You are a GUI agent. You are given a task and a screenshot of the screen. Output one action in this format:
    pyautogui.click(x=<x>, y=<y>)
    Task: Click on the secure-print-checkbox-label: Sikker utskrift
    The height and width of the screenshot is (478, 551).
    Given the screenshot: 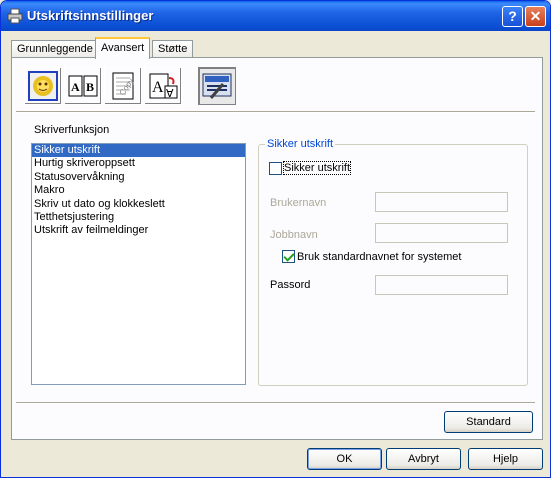 What is the action you would take?
    pyautogui.click(x=317, y=168)
    